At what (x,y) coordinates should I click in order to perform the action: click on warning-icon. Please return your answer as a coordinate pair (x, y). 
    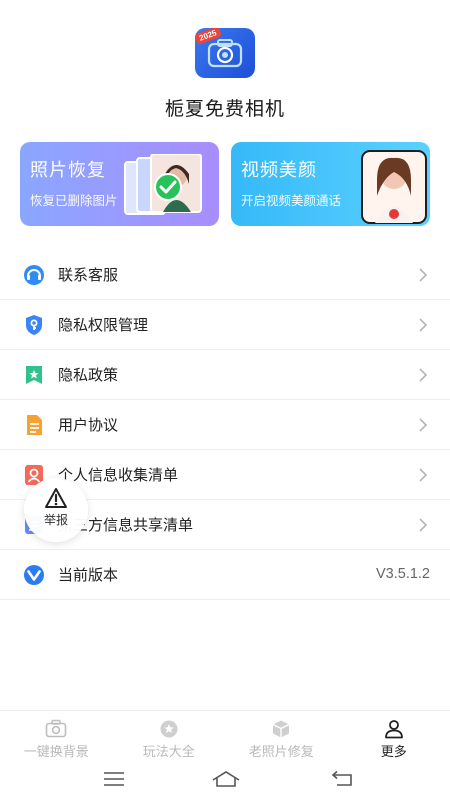
    Looking at the image, I should click on (56, 498).